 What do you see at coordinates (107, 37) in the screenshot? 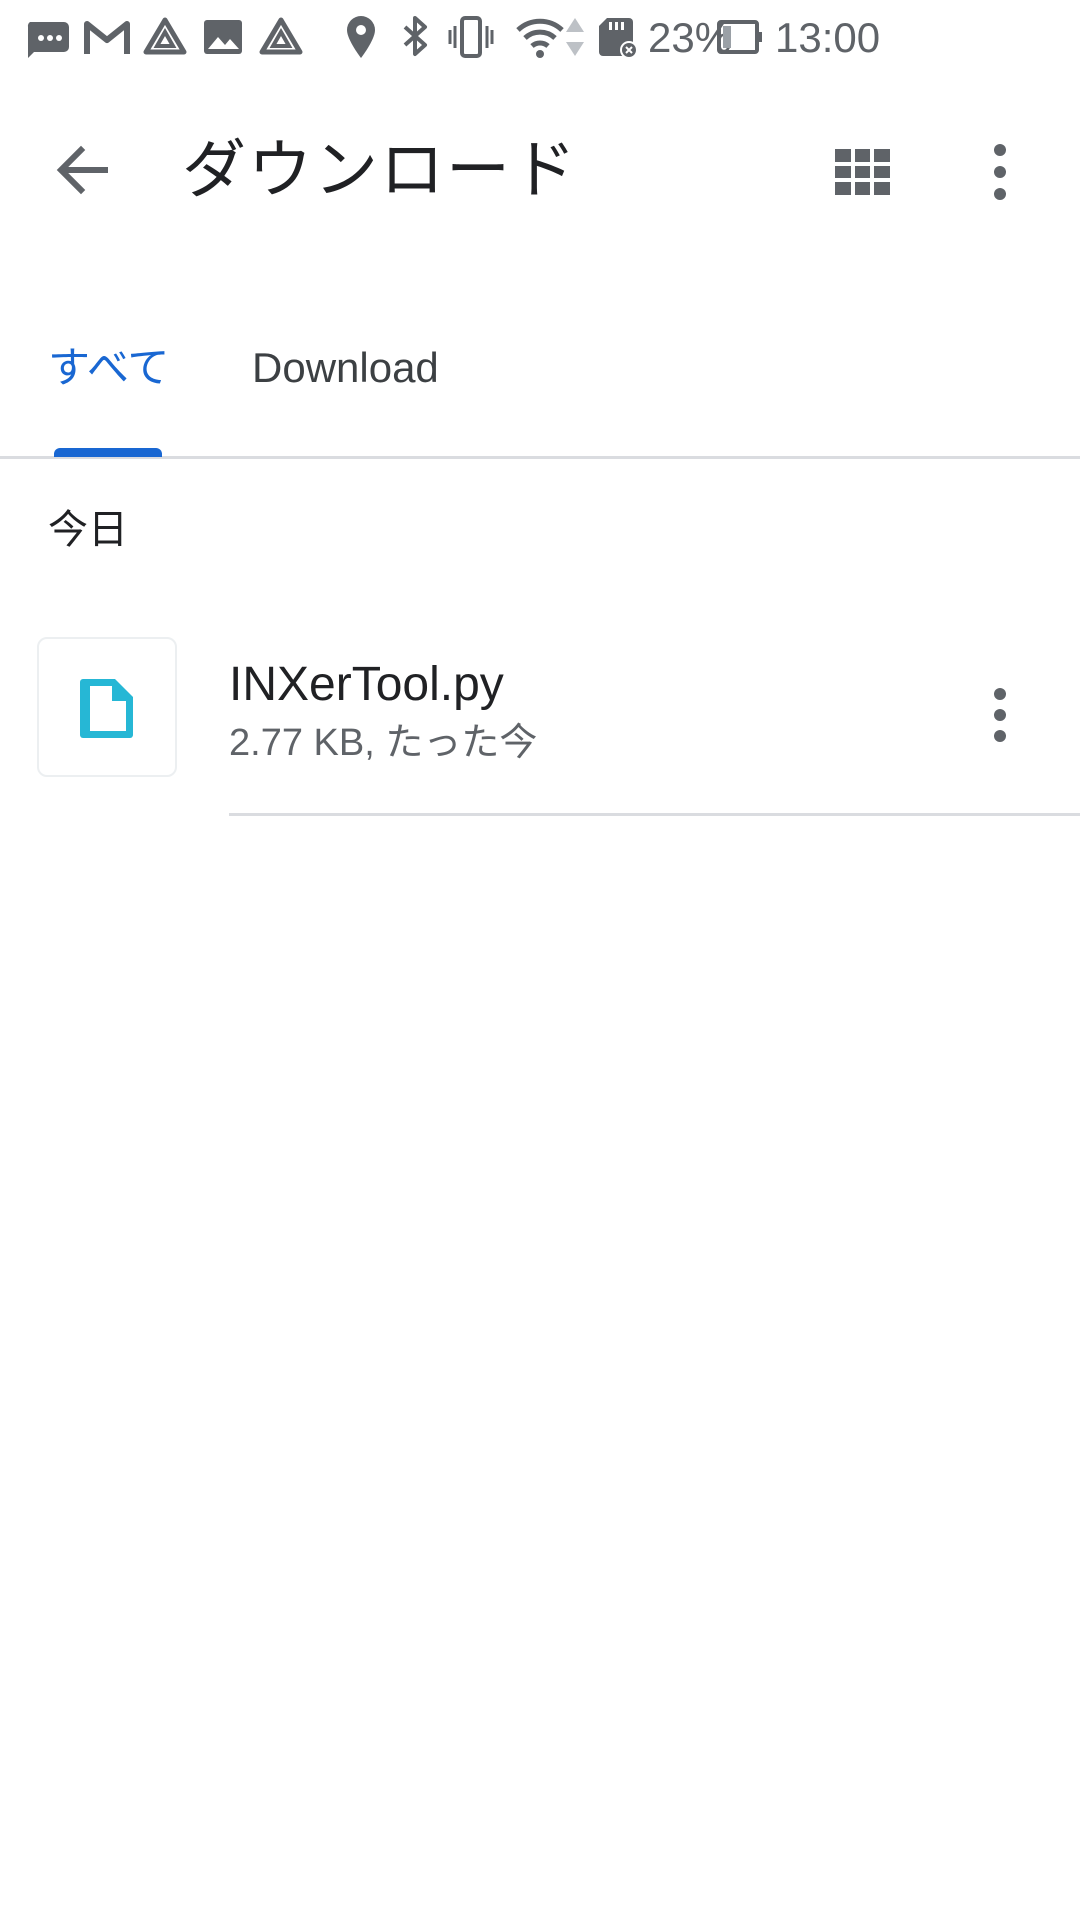
I see `gmail-icon` at bounding box center [107, 37].